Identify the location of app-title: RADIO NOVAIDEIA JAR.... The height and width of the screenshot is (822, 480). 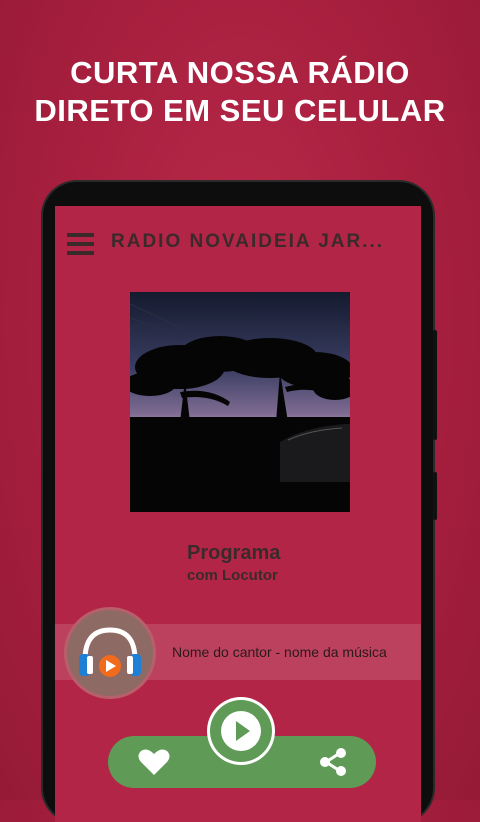
(246, 241).